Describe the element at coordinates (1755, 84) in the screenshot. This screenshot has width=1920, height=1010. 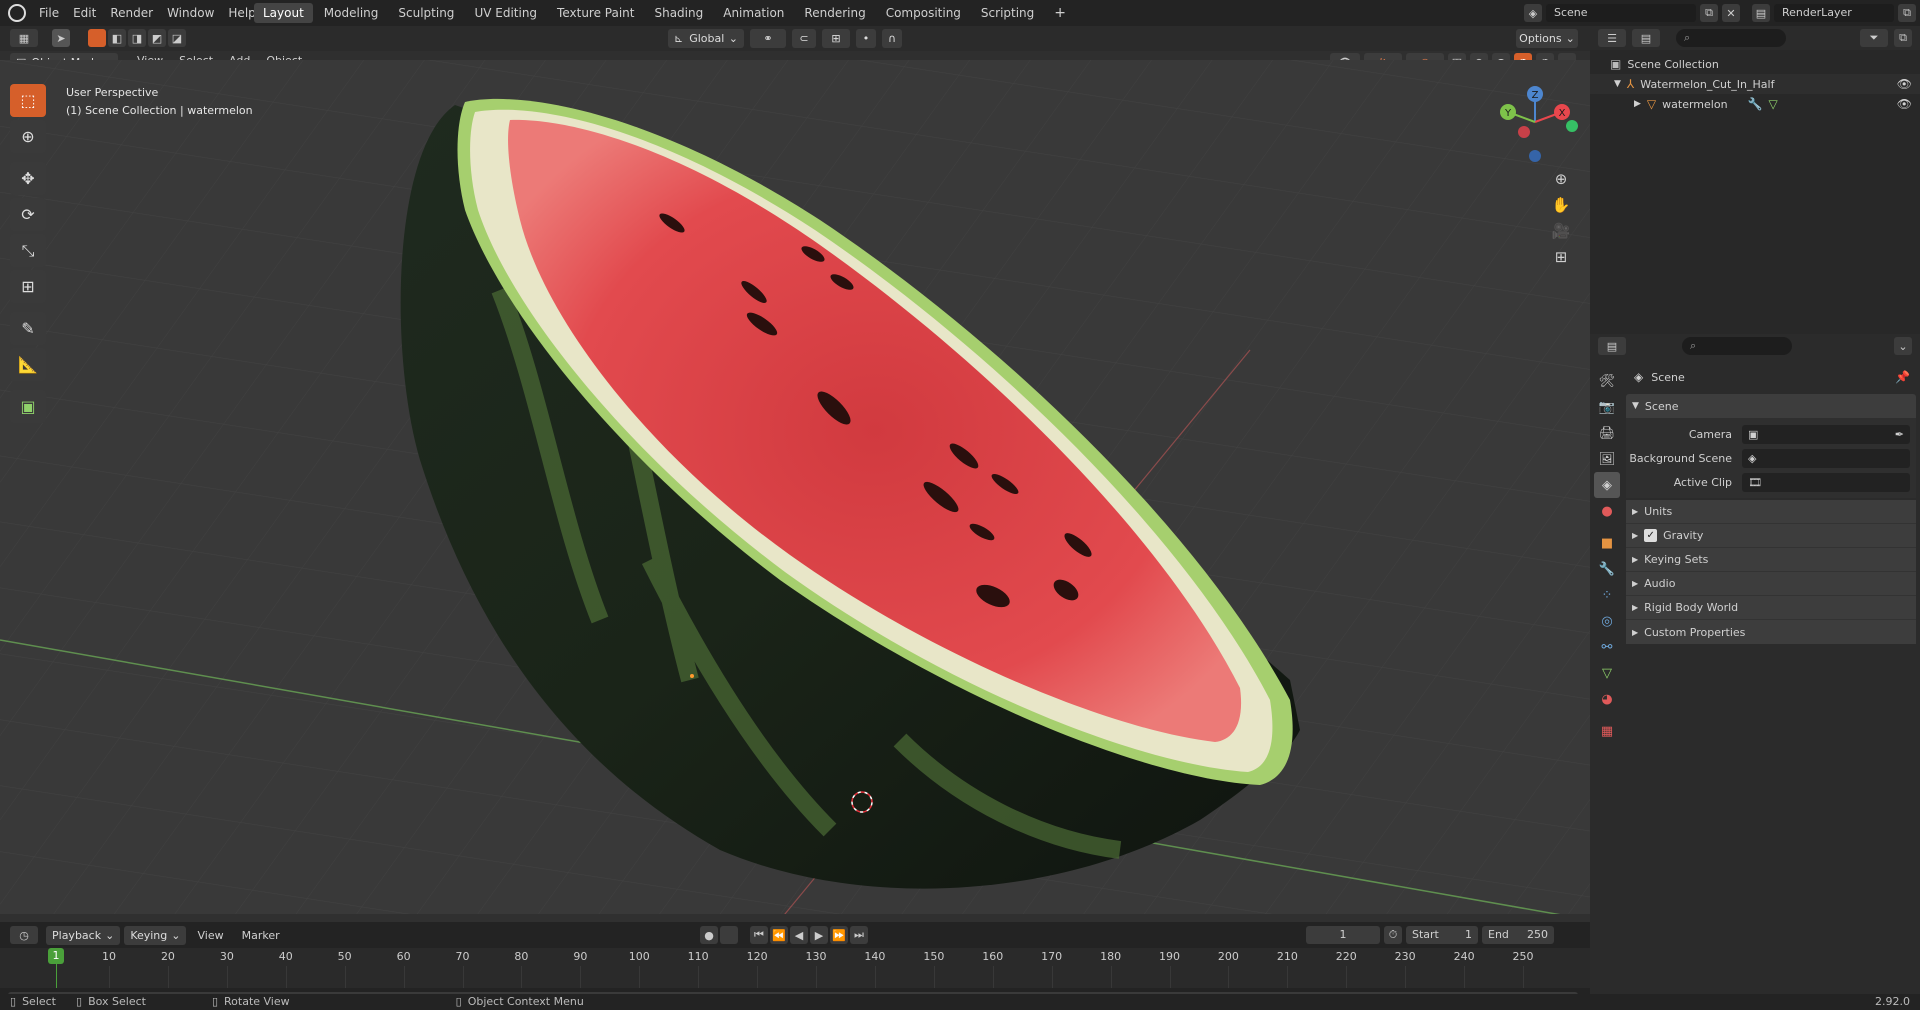
I see `outliner-row-watermelon-cut: ▼ ⅄ Watermelon_Cut_In_Half 👁` at that location.